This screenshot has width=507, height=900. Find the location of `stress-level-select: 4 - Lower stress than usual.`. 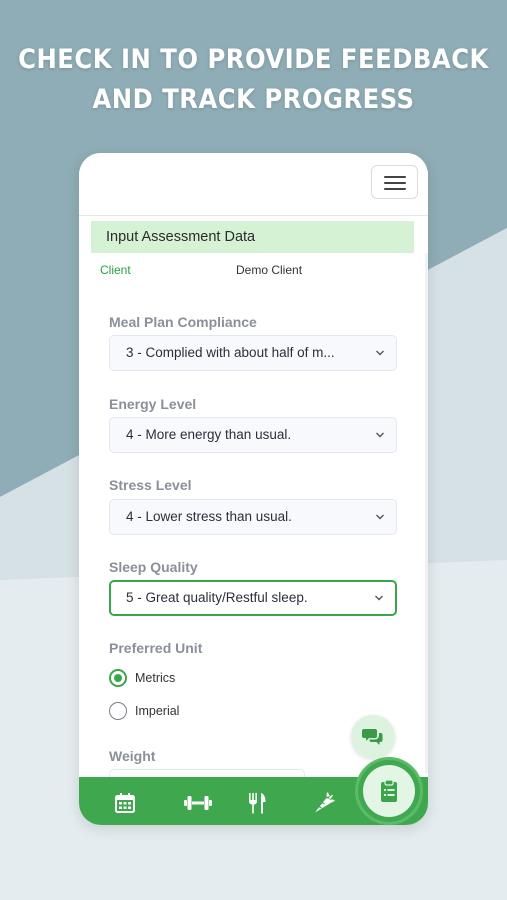

stress-level-select: 4 - Lower stress than usual. is located at coordinates (253, 517).